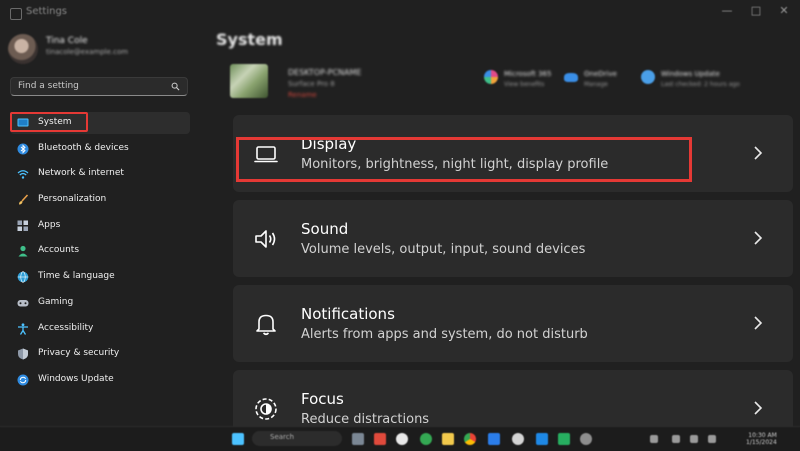 The image size is (800, 451). What do you see at coordinates (23, 303) in the screenshot?
I see `gamepad-icon` at bounding box center [23, 303].